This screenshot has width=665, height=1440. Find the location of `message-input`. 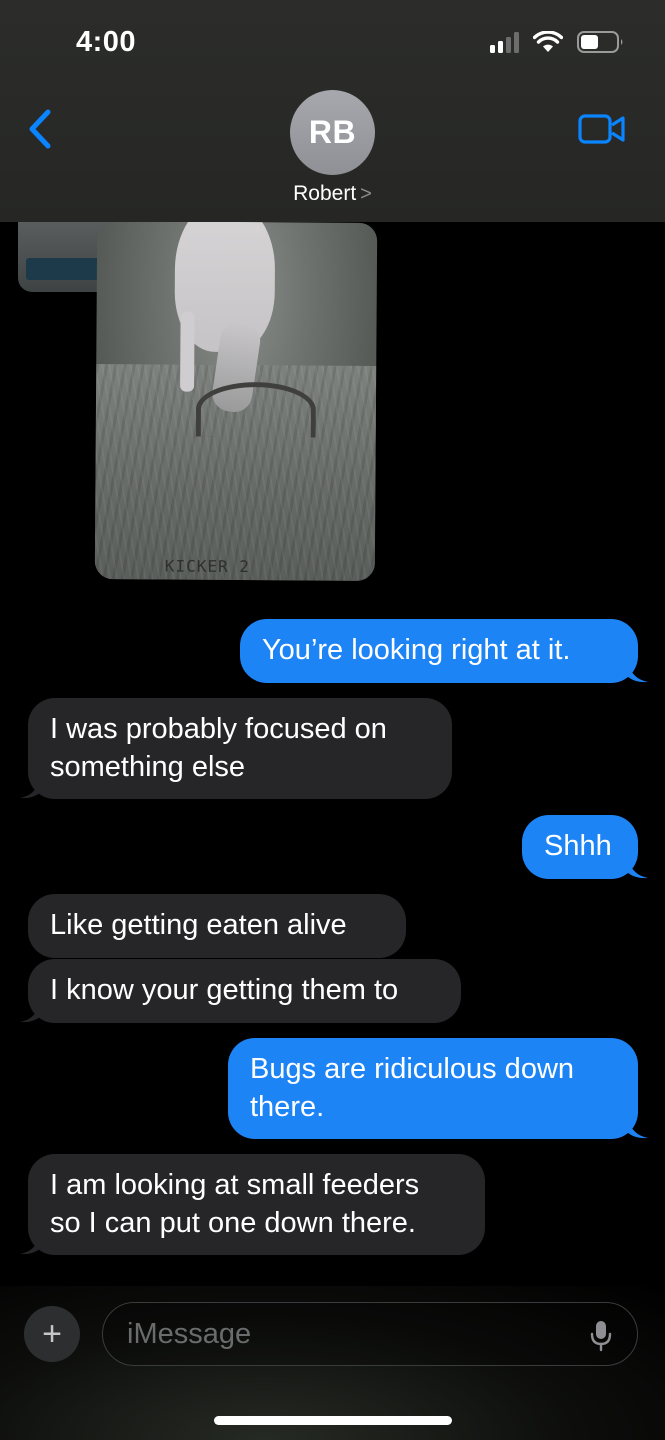

message-input is located at coordinates (370, 1334).